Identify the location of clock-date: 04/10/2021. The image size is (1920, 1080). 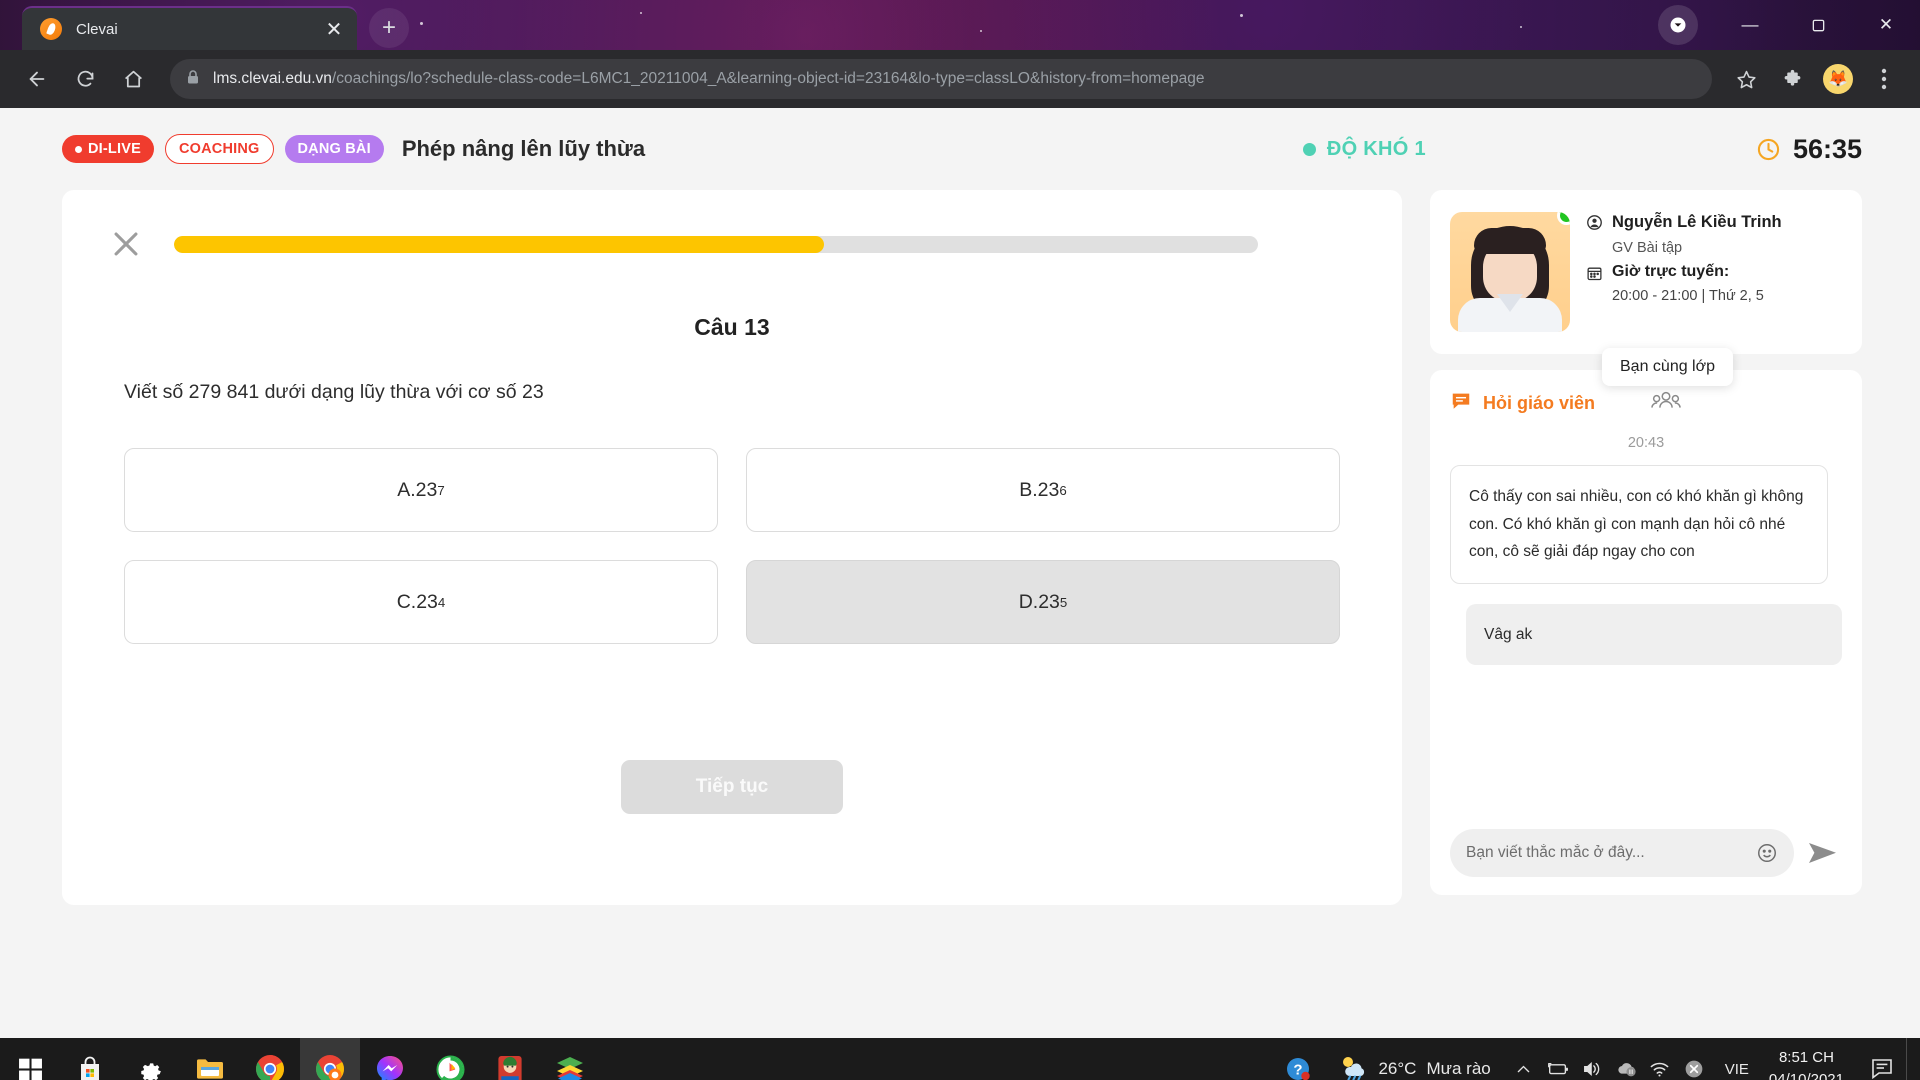
(1806, 1075).